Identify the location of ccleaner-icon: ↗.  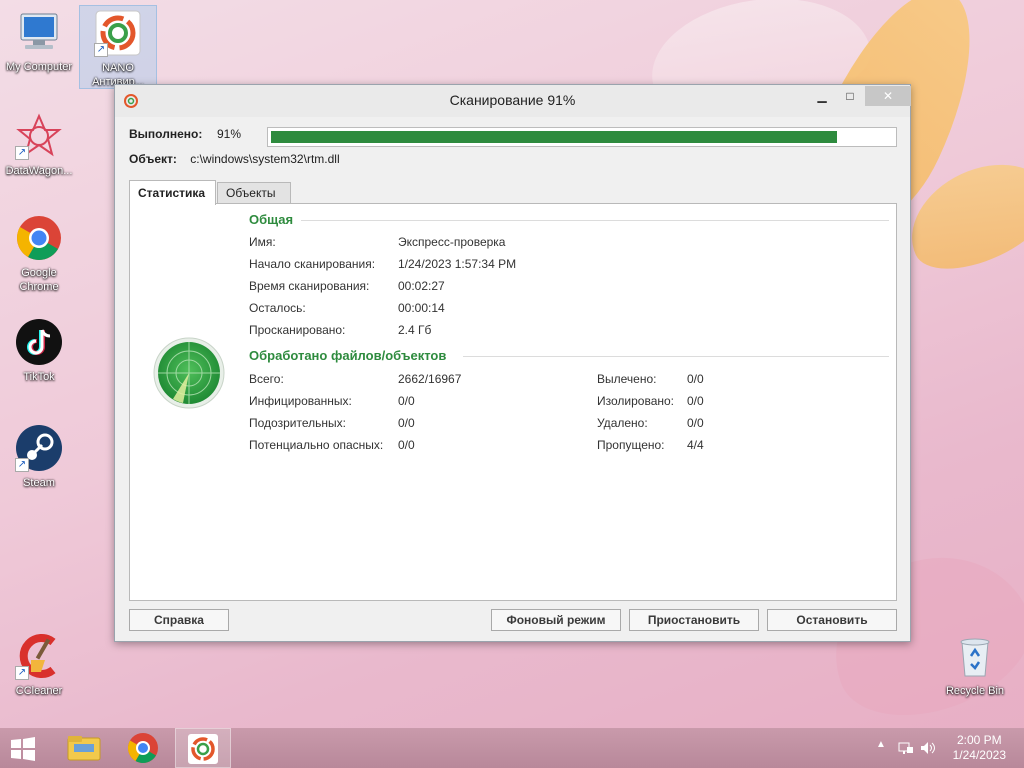
(39, 656).